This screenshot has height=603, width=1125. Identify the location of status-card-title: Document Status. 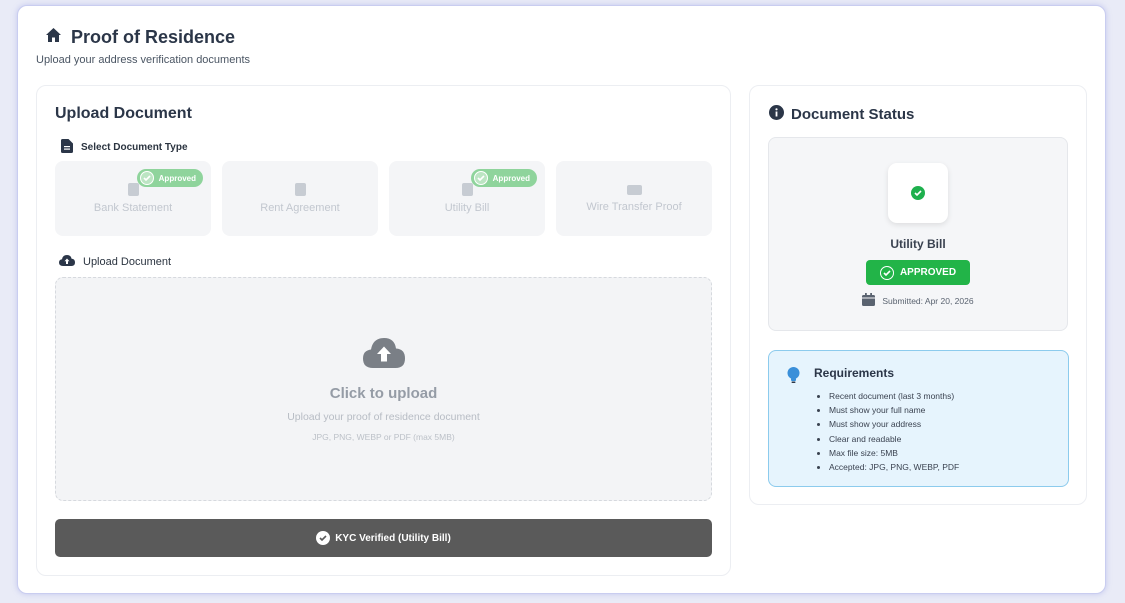
(853, 114).